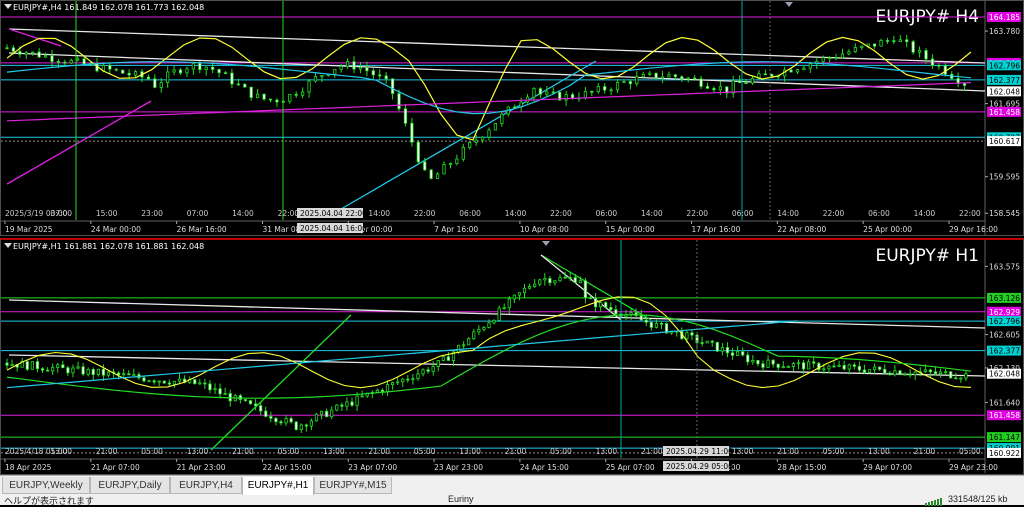 The height and width of the screenshot is (507, 1024). Describe the element at coordinates (699, 466) in the screenshot. I see `crosshair-time-label: 2025.04.29 05:00` at that location.